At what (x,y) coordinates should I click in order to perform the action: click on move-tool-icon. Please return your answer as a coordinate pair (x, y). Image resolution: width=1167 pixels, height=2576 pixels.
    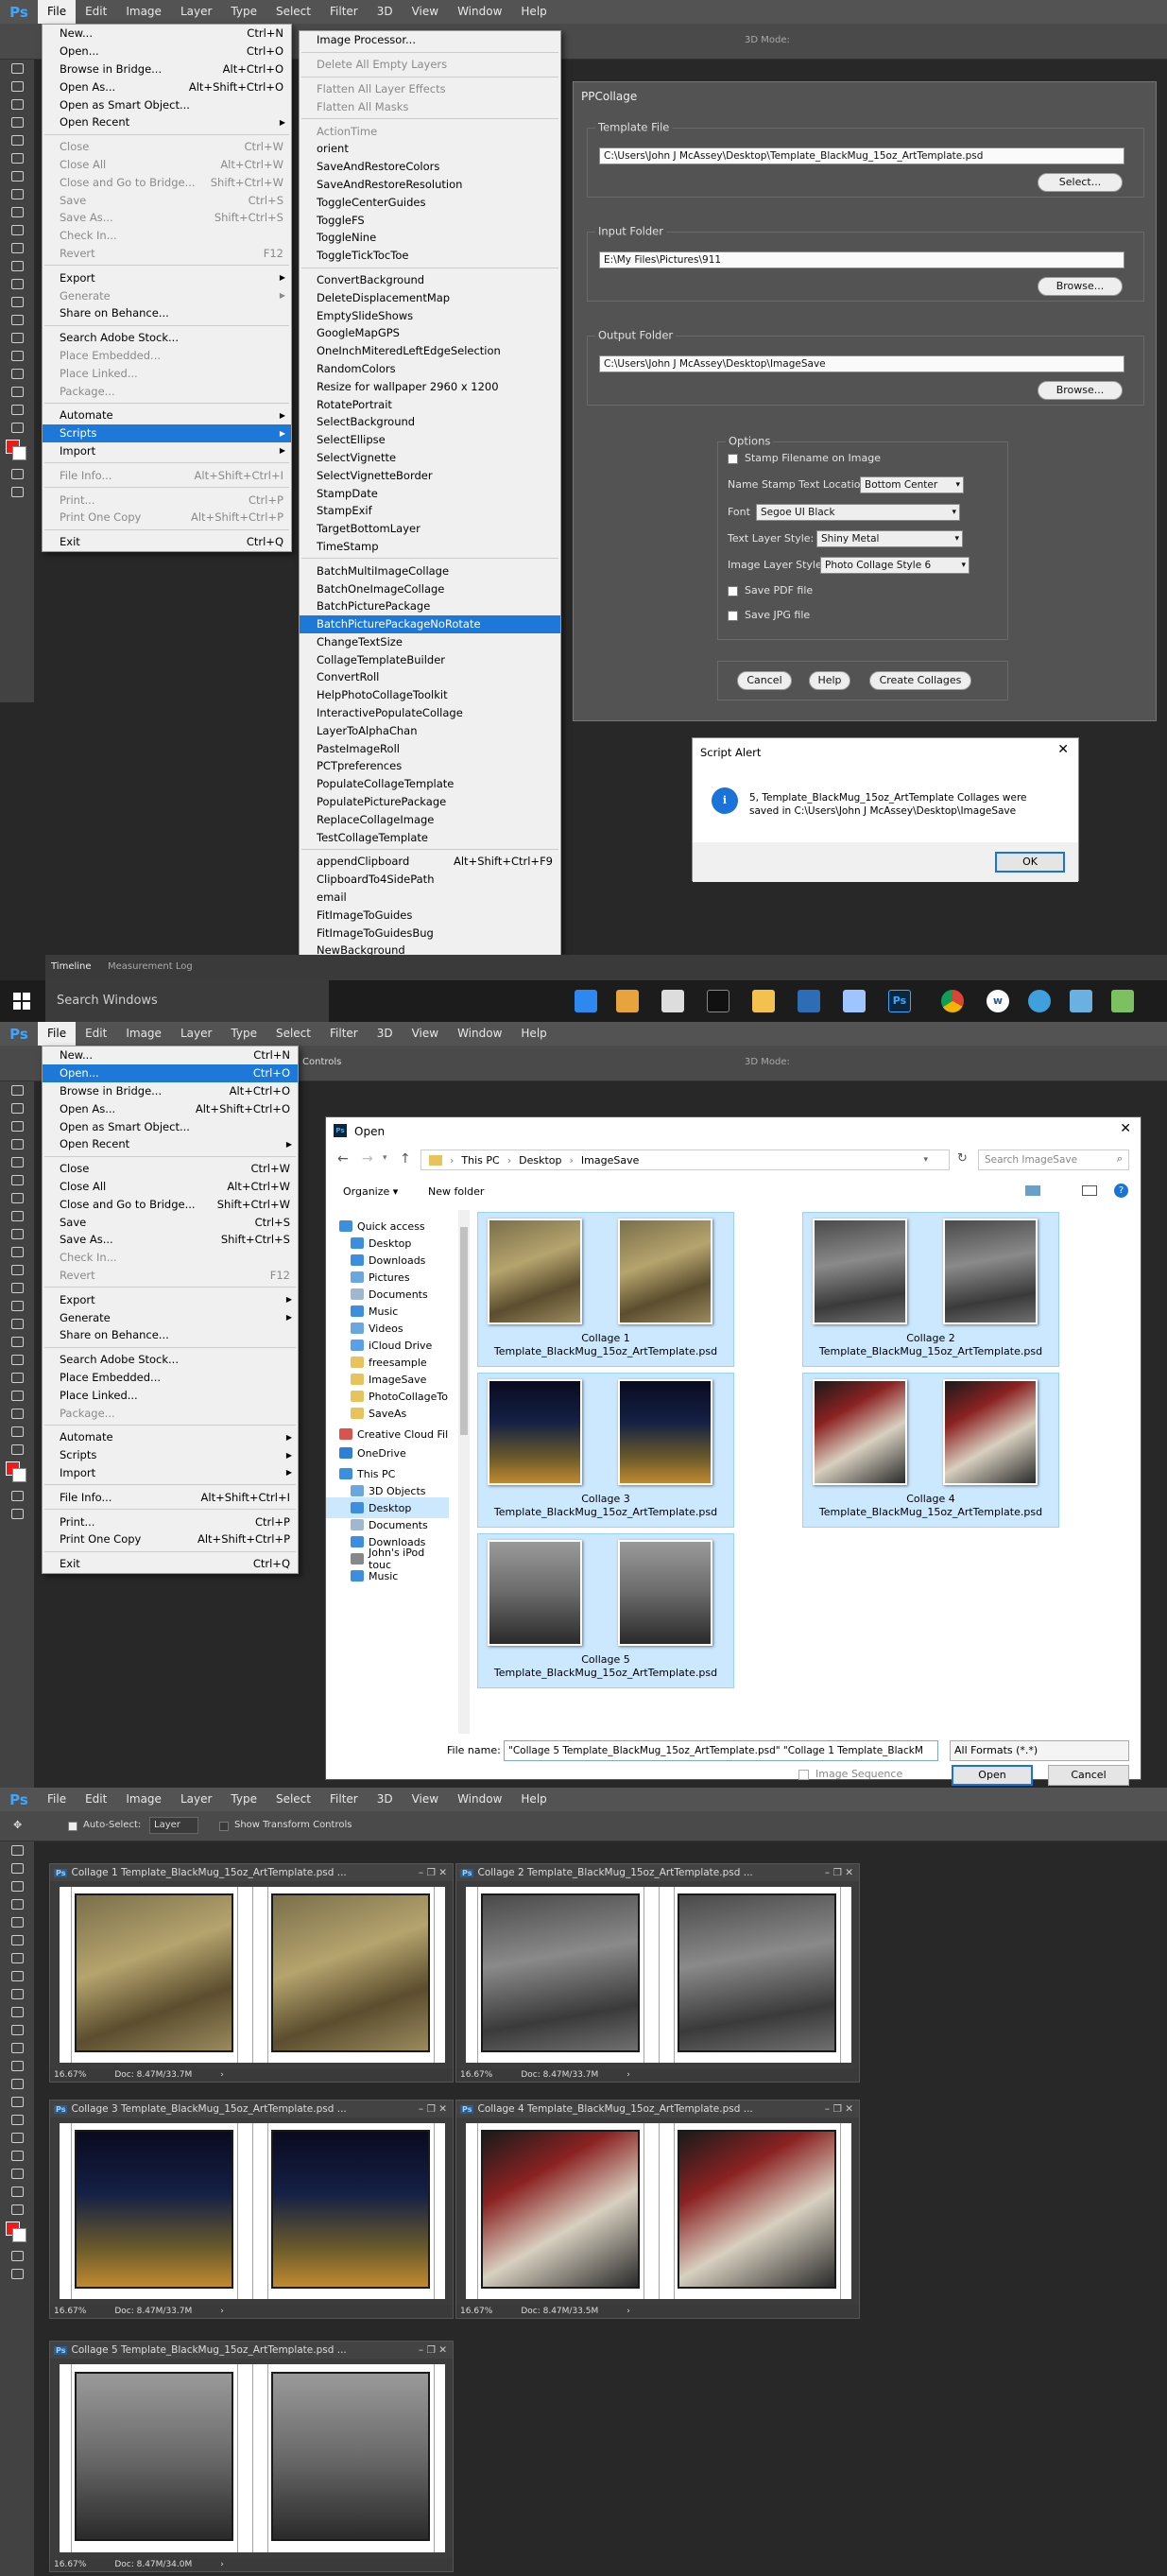
    Looking at the image, I should click on (17, 69).